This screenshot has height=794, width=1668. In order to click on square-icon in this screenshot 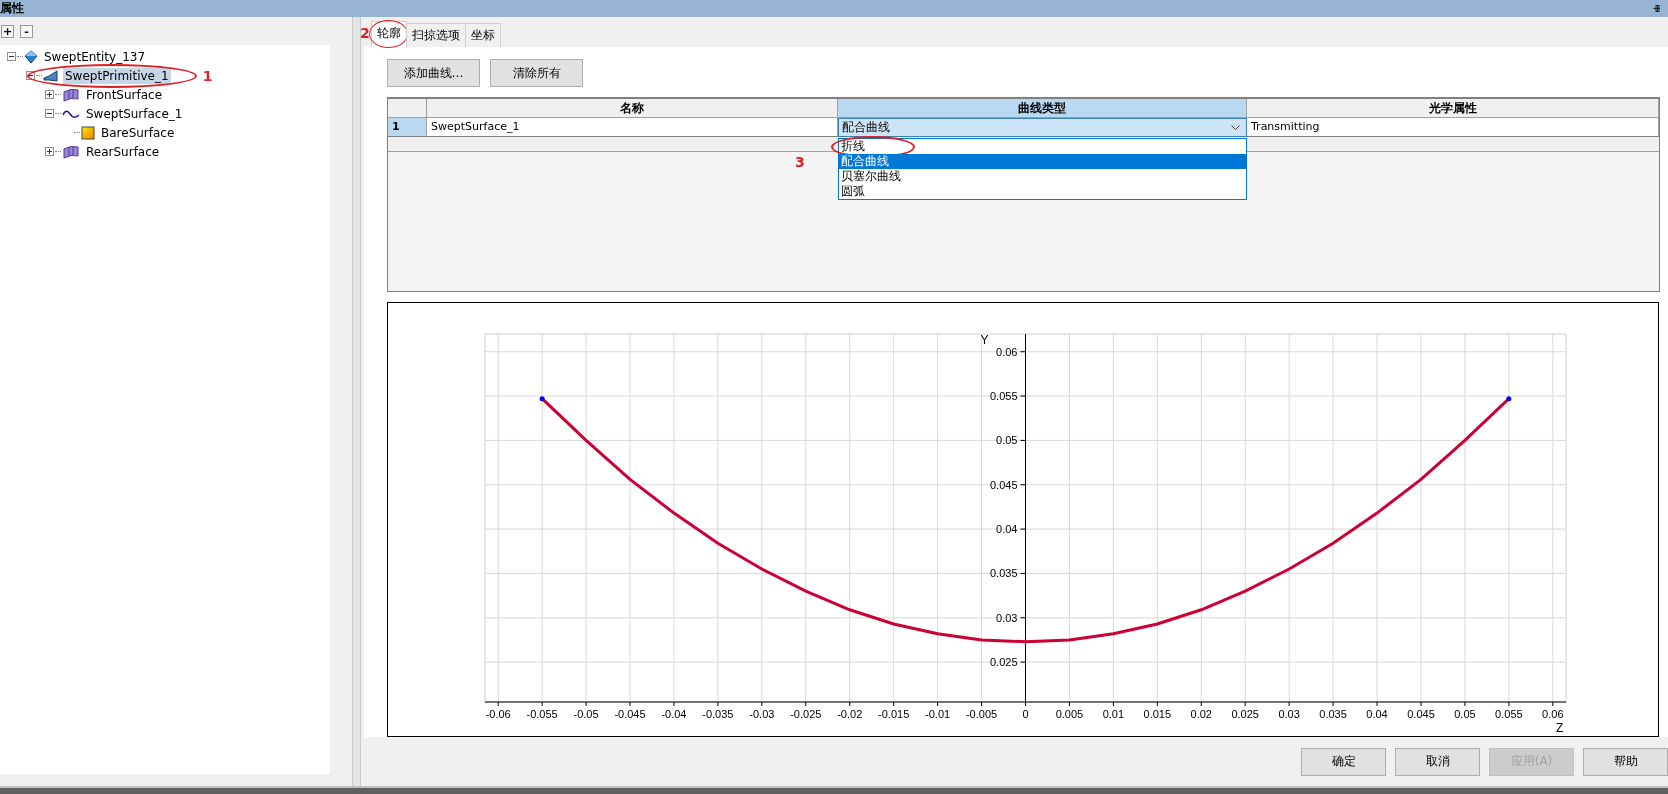, I will do `click(88, 132)`.